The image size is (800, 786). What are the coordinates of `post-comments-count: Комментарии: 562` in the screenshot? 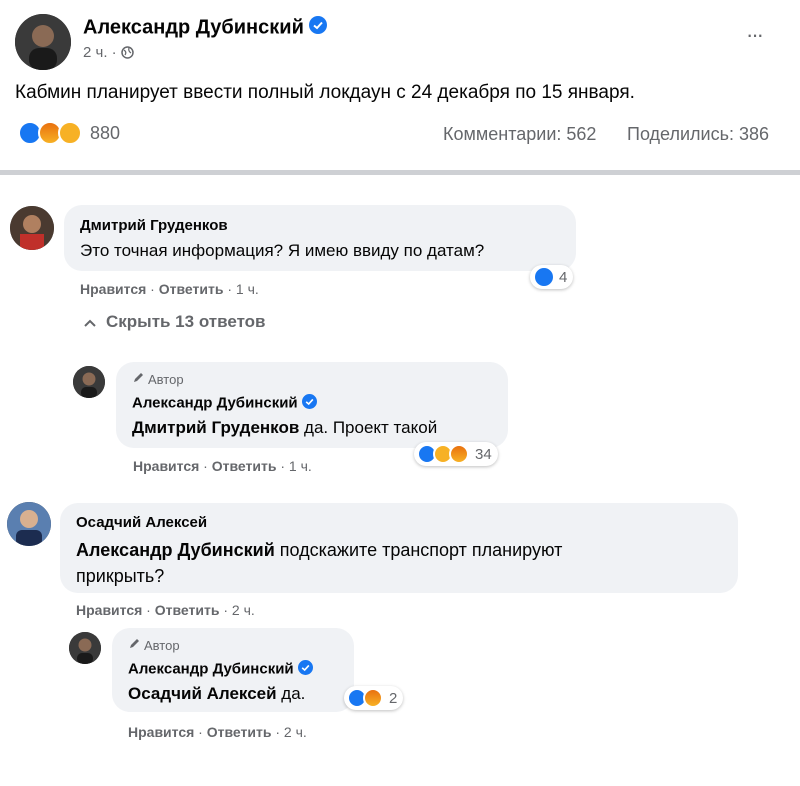 It's located at (519, 134).